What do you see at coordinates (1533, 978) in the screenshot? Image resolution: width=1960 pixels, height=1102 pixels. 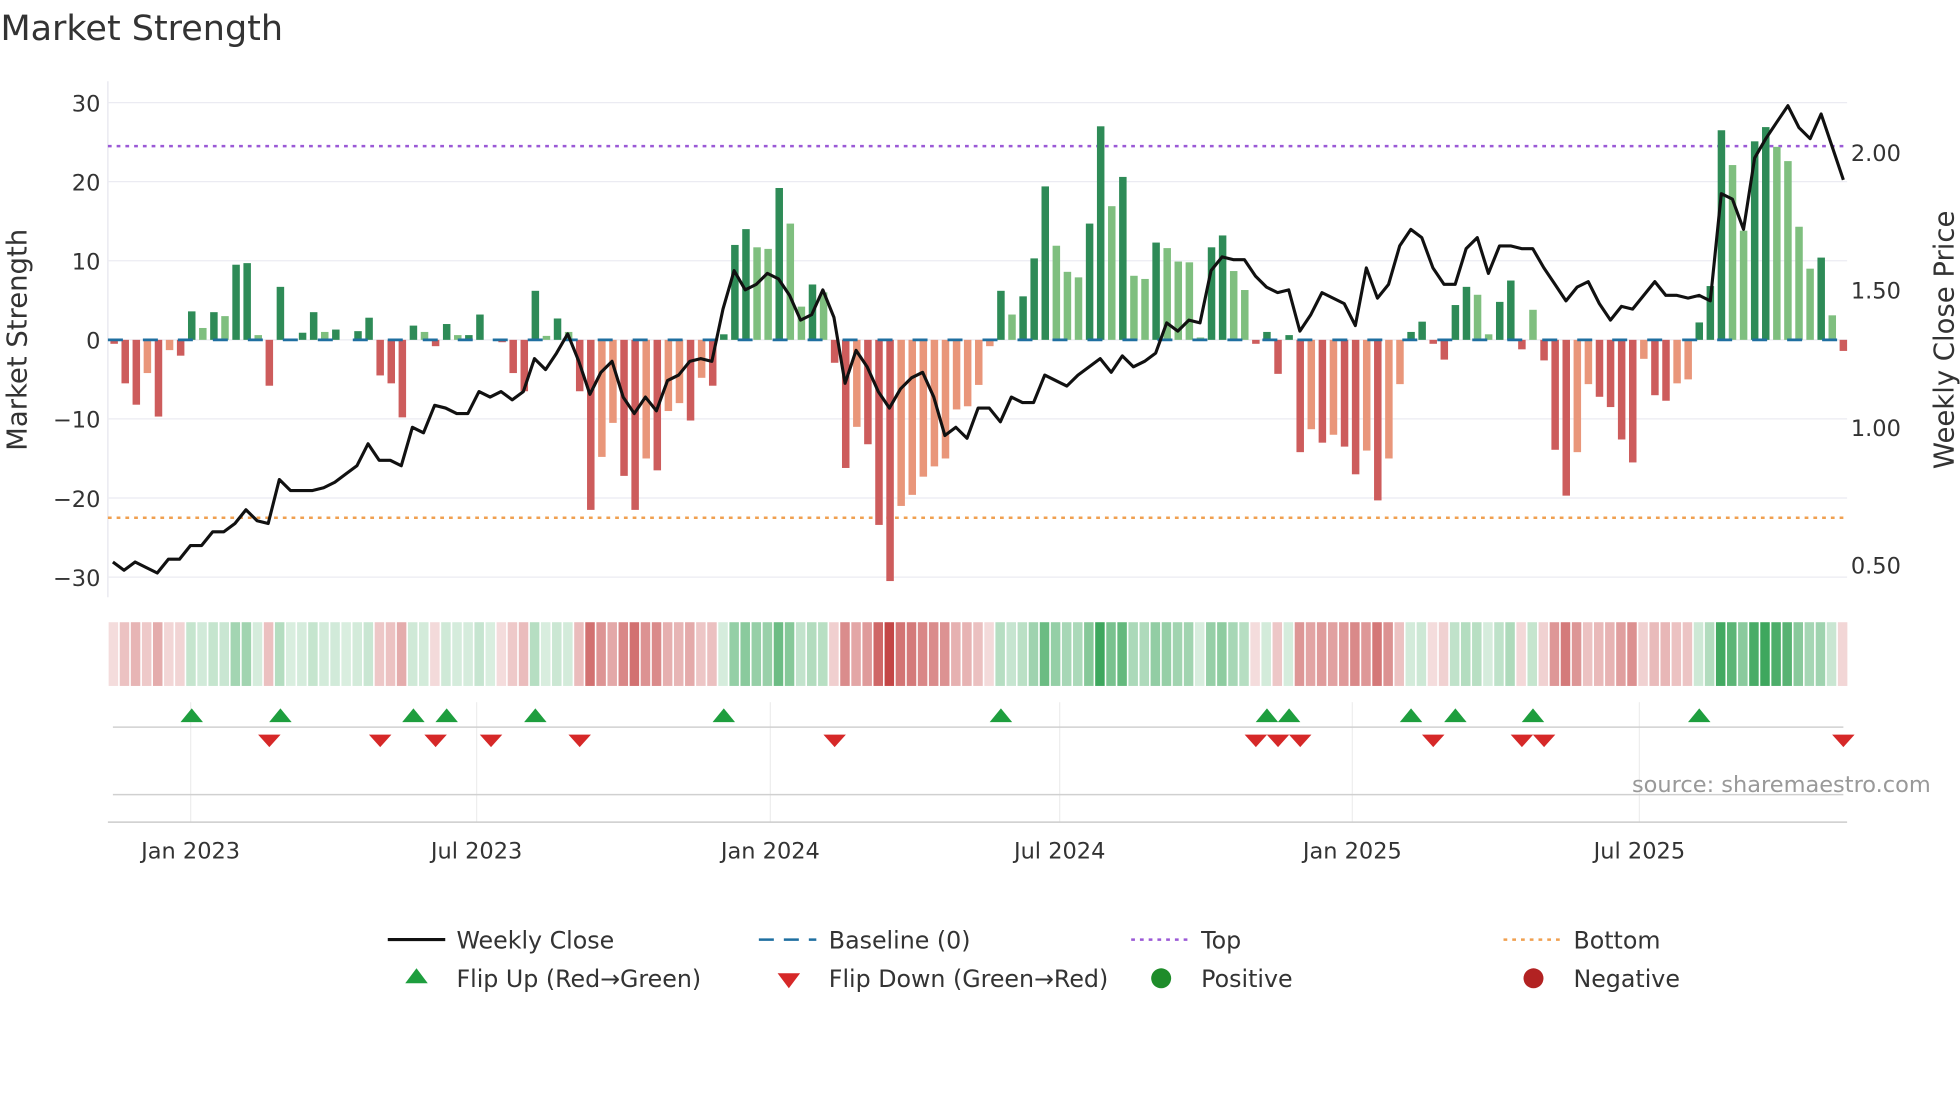 I see `negative-dot-icon` at bounding box center [1533, 978].